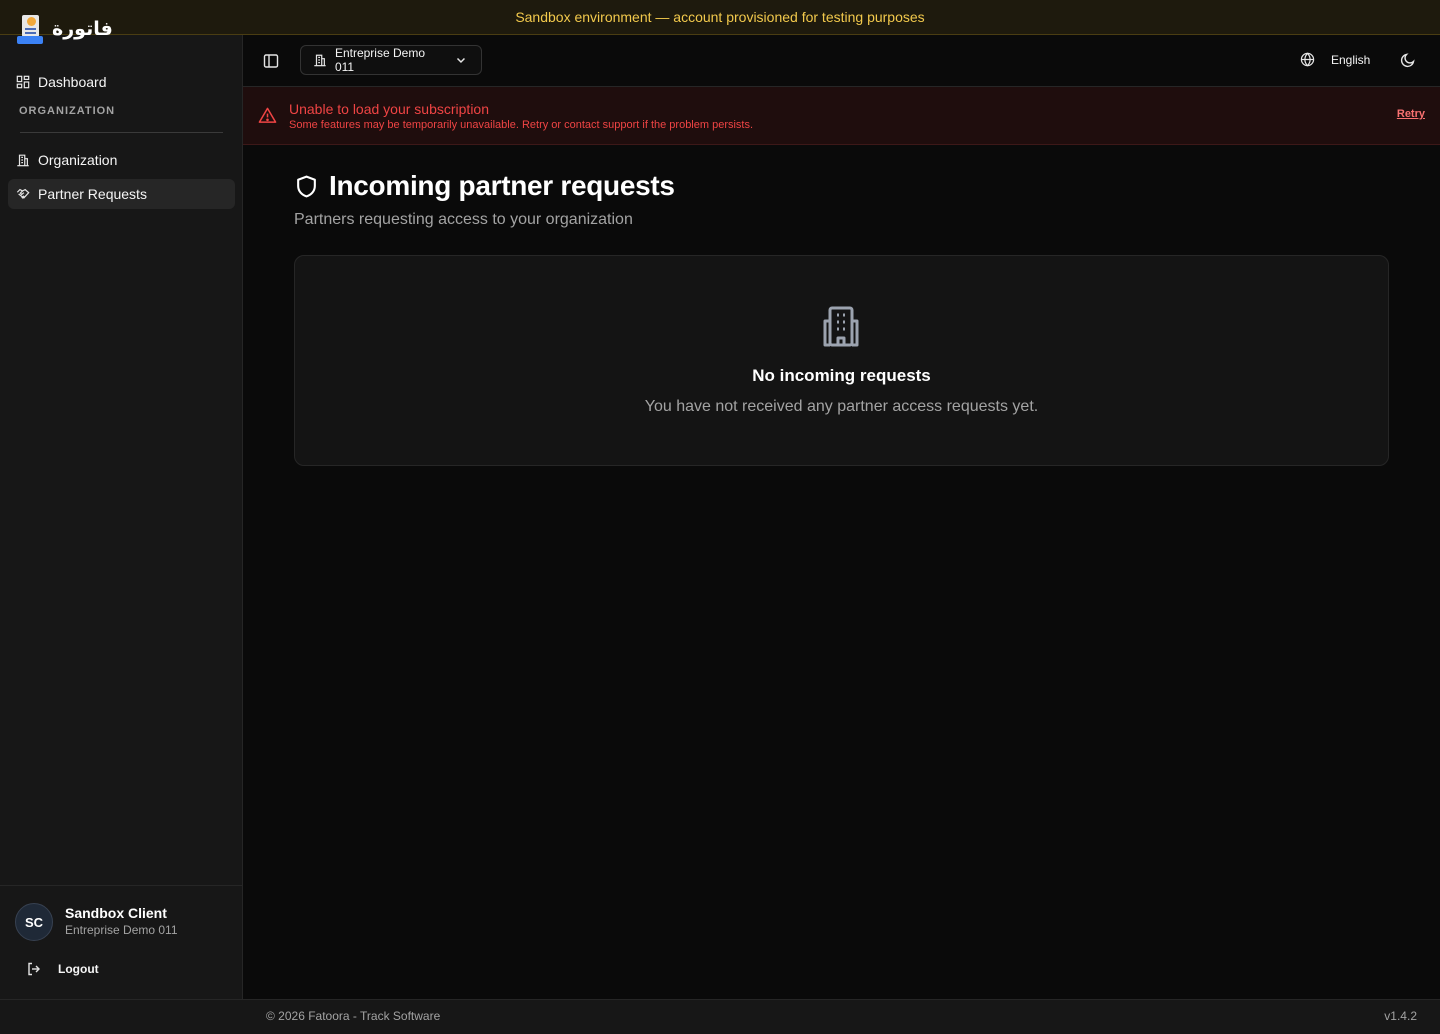  What do you see at coordinates (353, 1016) in the screenshot?
I see `footer-copyright: © 2026 Fatoora - Track Software` at bounding box center [353, 1016].